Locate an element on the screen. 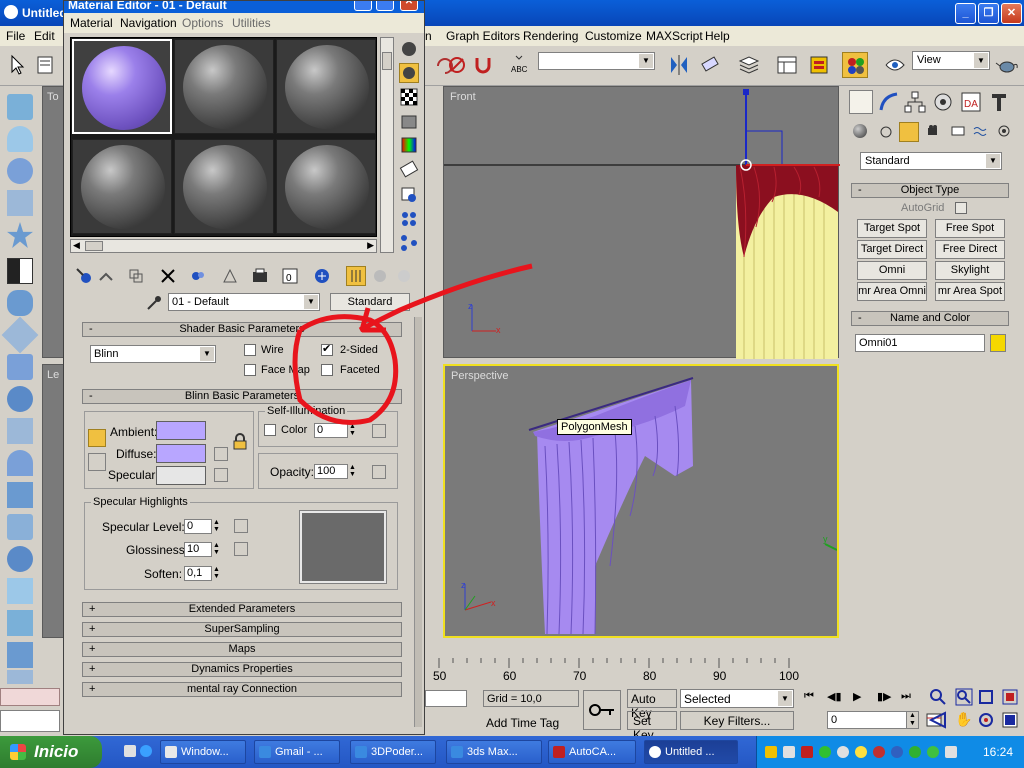  backlight-icon is located at coordinates (409, 73).